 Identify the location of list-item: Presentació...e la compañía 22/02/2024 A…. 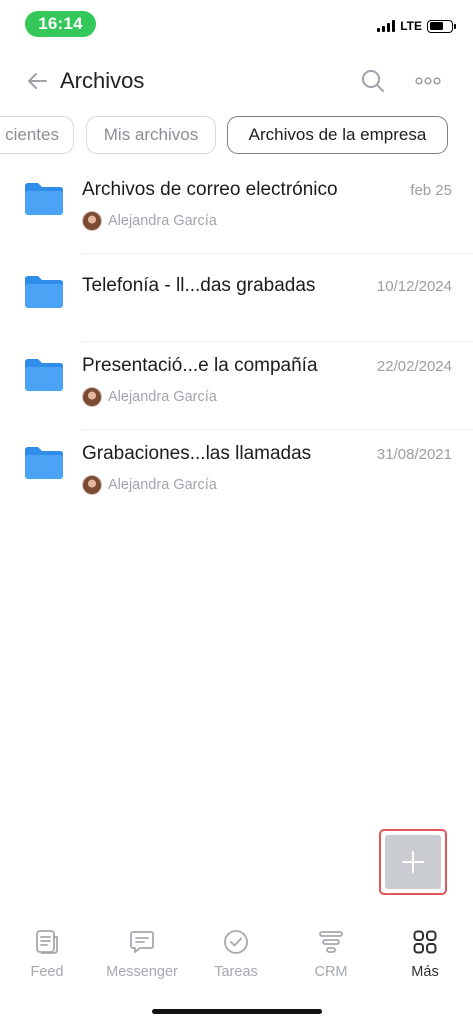
(236, 386).